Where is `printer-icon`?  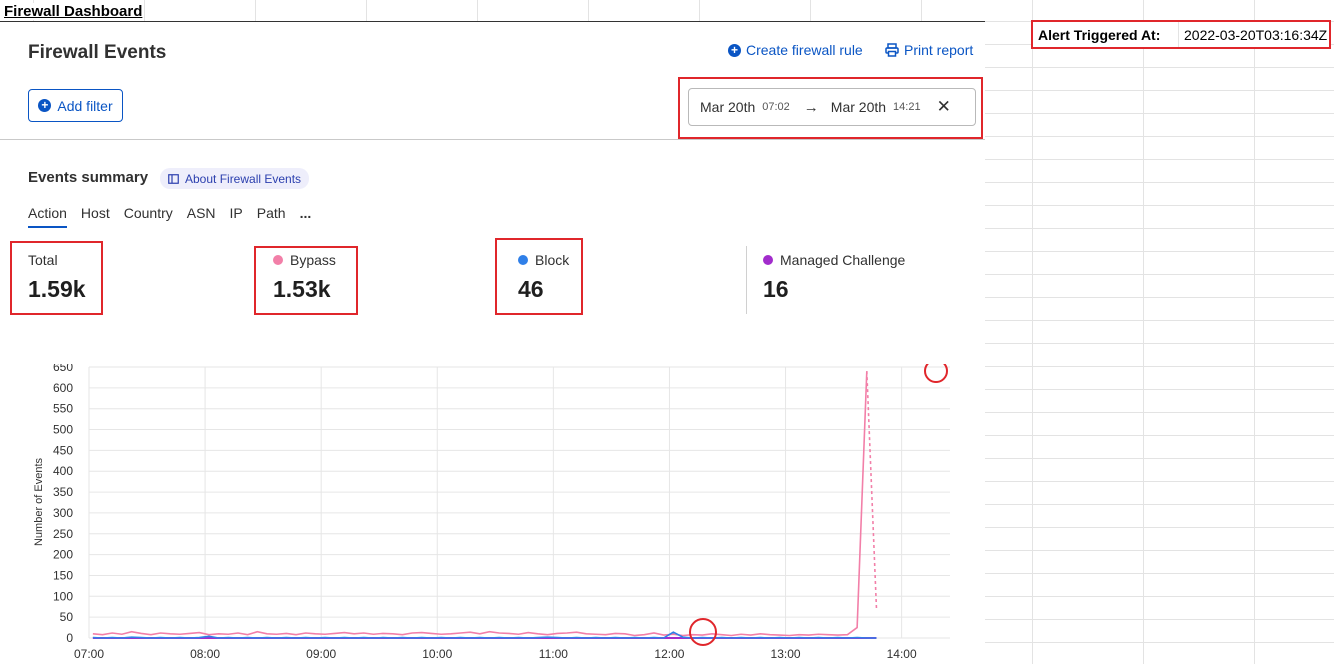 printer-icon is located at coordinates (892, 50).